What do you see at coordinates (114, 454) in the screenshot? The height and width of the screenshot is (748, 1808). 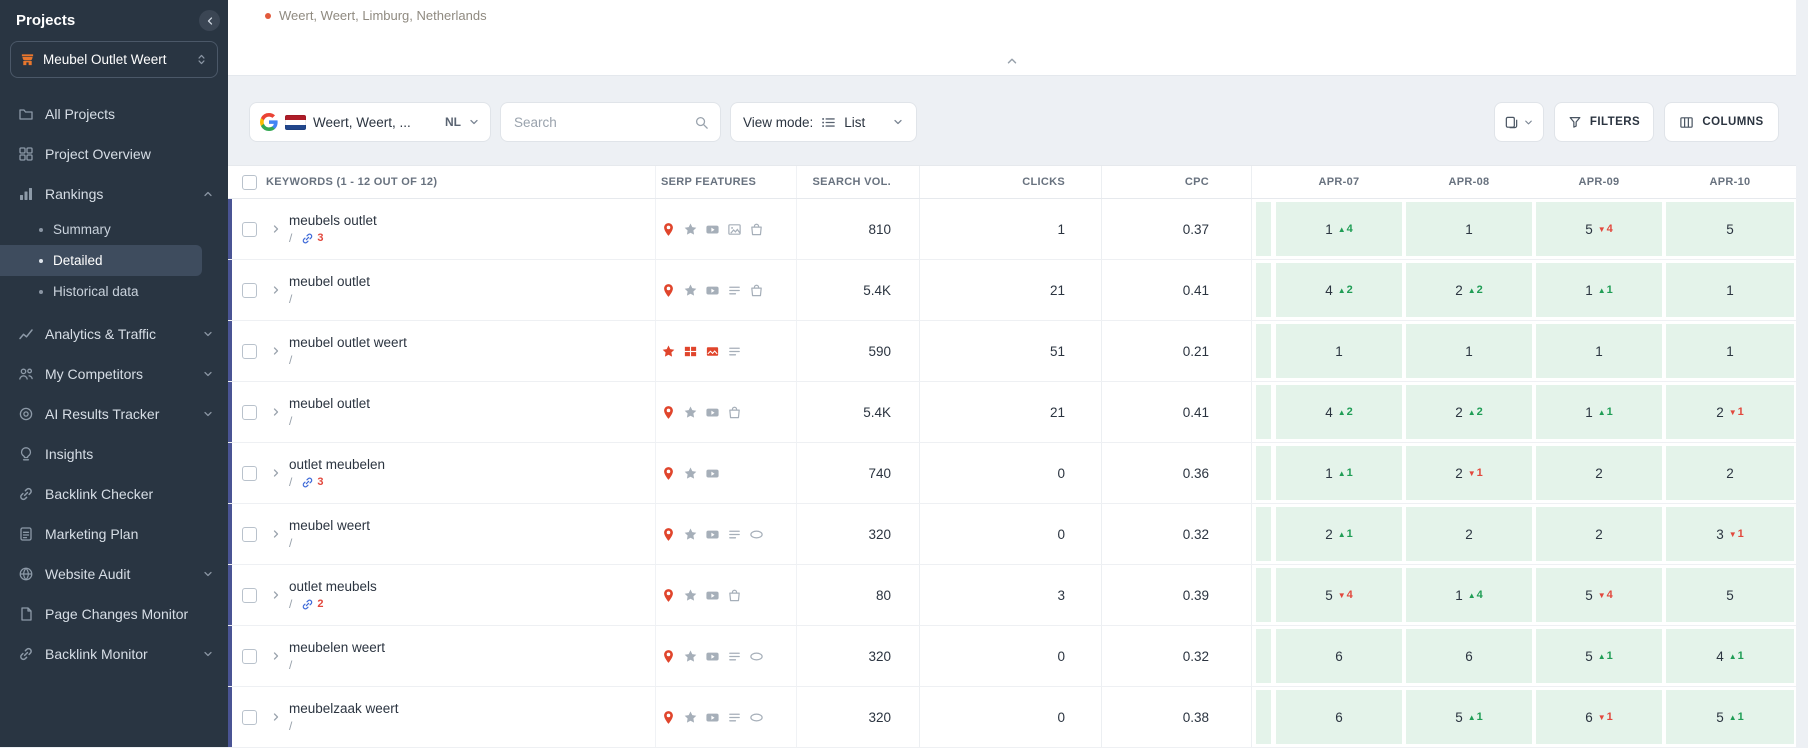 I see `sidebar-item-insights: Insights` at bounding box center [114, 454].